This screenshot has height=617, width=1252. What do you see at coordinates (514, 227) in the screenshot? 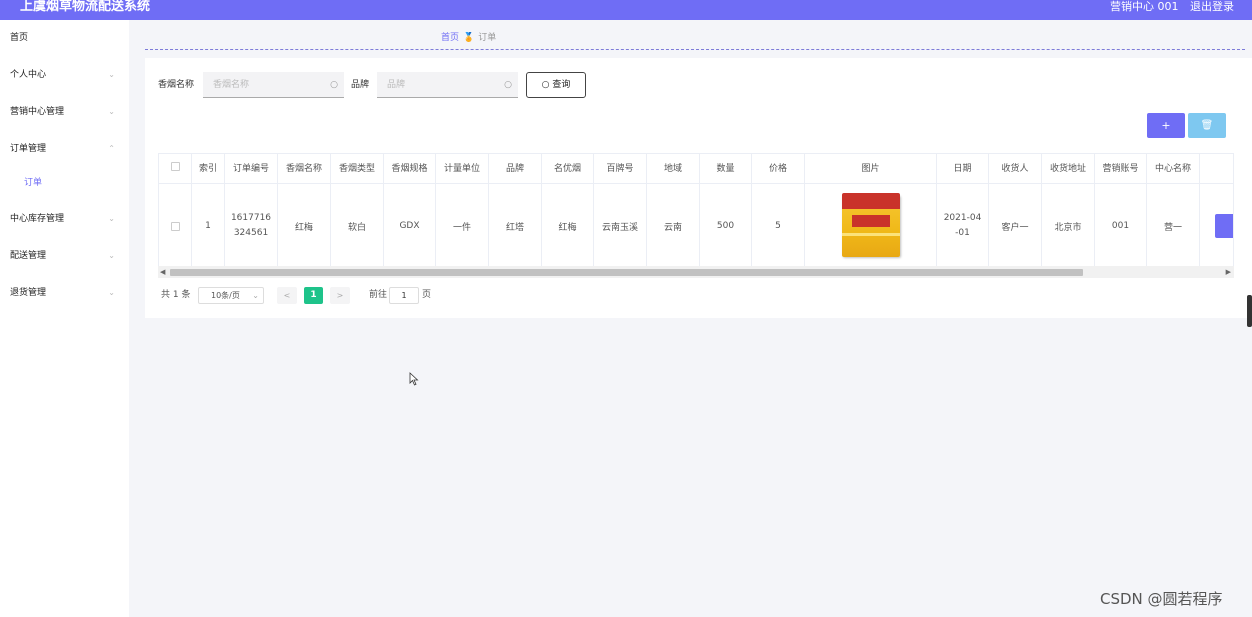
I see `cell-brand: 红塔` at bounding box center [514, 227].